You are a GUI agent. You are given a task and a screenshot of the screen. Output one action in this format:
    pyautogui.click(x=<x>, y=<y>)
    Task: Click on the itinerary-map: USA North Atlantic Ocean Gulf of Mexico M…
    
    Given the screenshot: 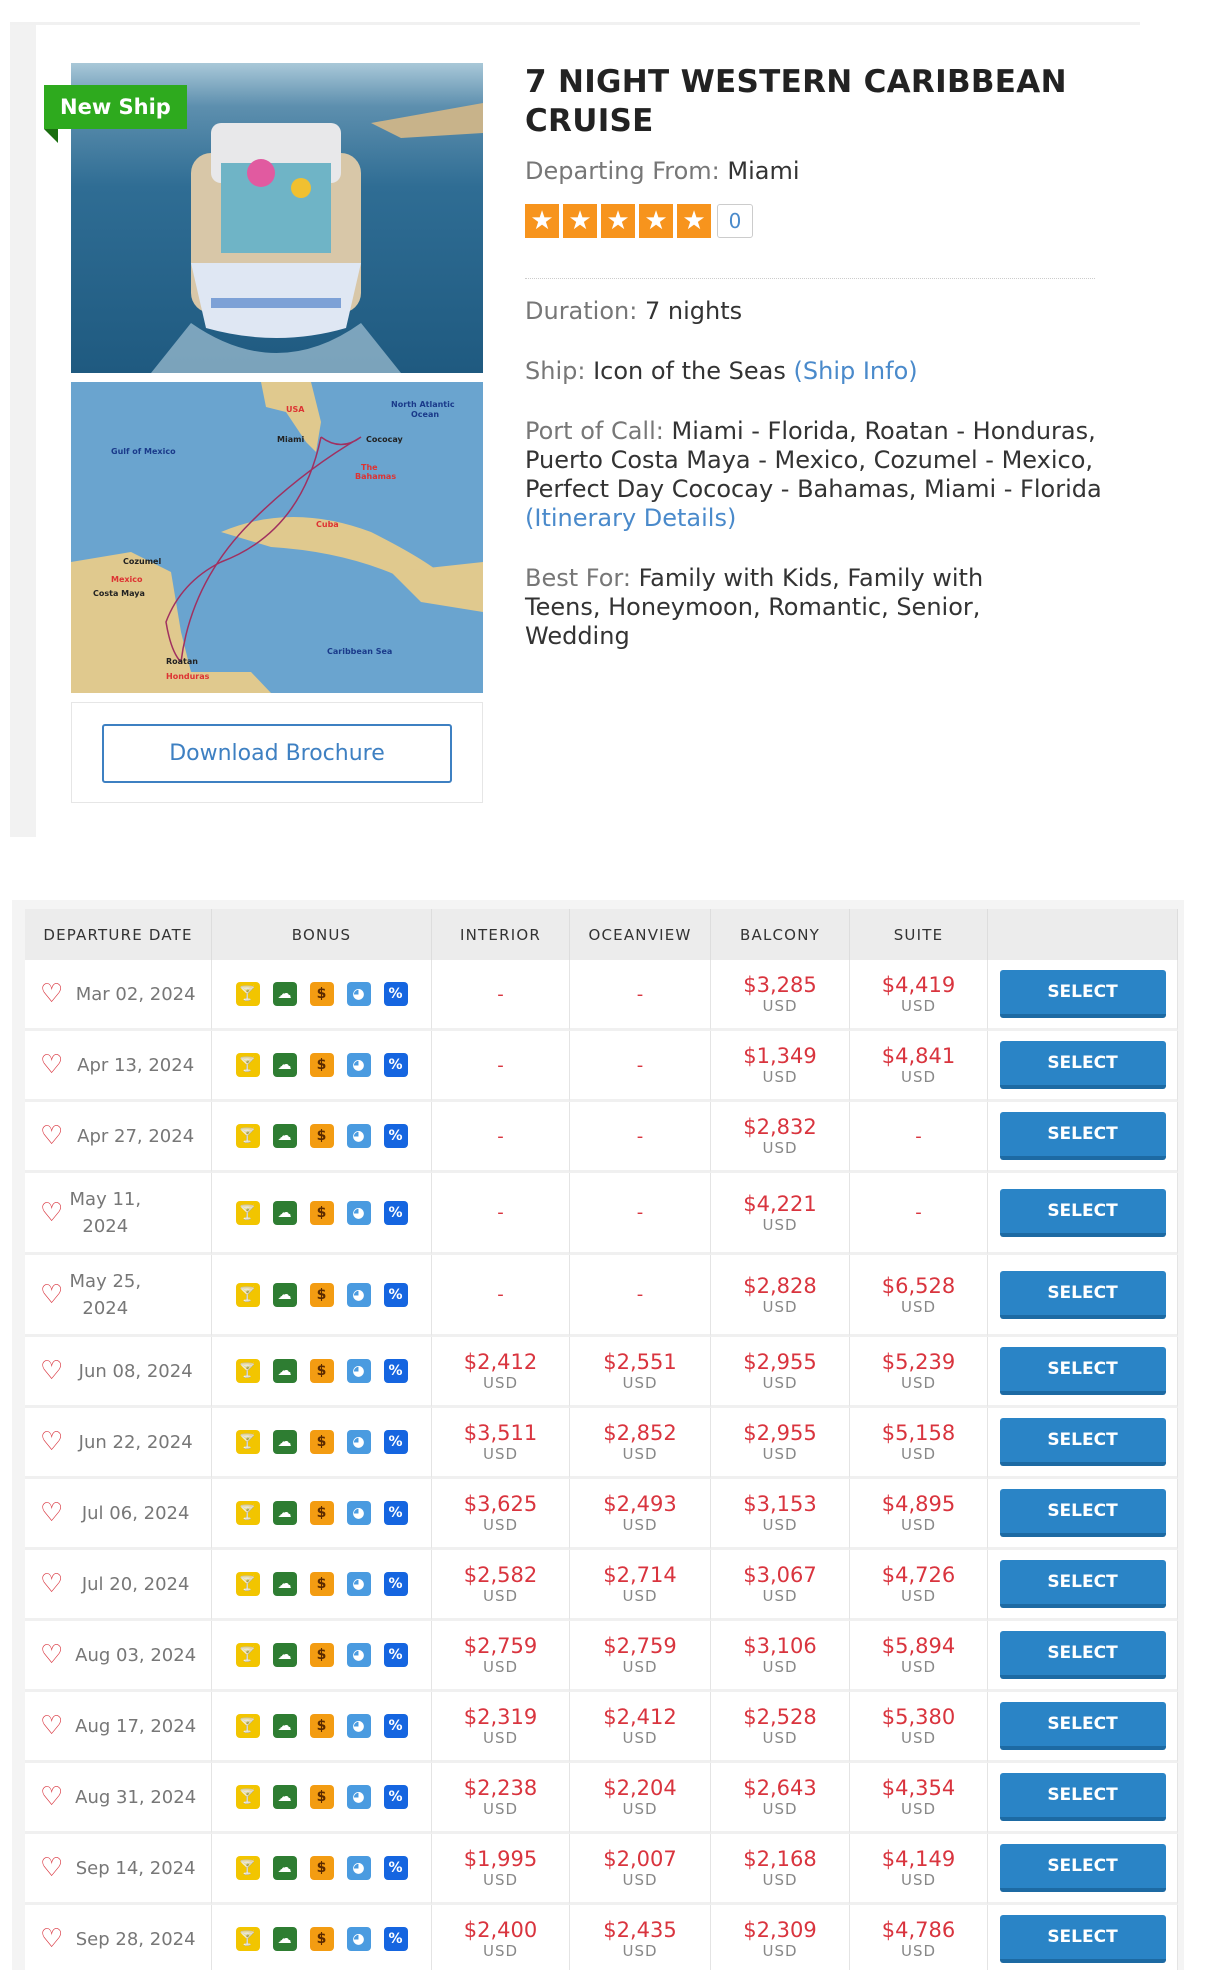 What is the action you would take?
    pyautogui.click(x=277, y=537)
    